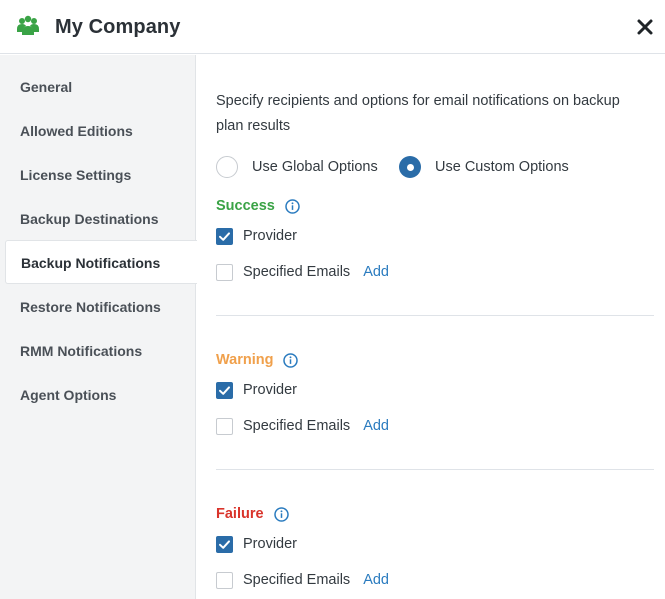  What do you see at coordinates (332, 27) in the screenshot?
I see `dialog-header: My Company` at bounding box center [332, 27].